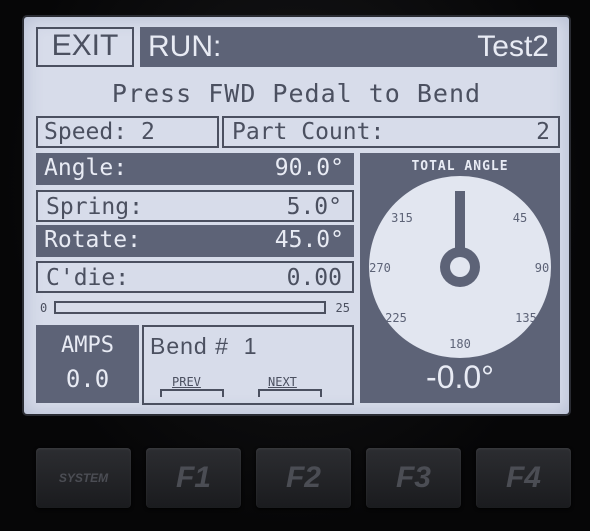 The image size is (590, 531). What do you see at coordinates (526, 318) in the screenshot?
I see `gauge-tick-135: 135` at bounding box center [526, 318].